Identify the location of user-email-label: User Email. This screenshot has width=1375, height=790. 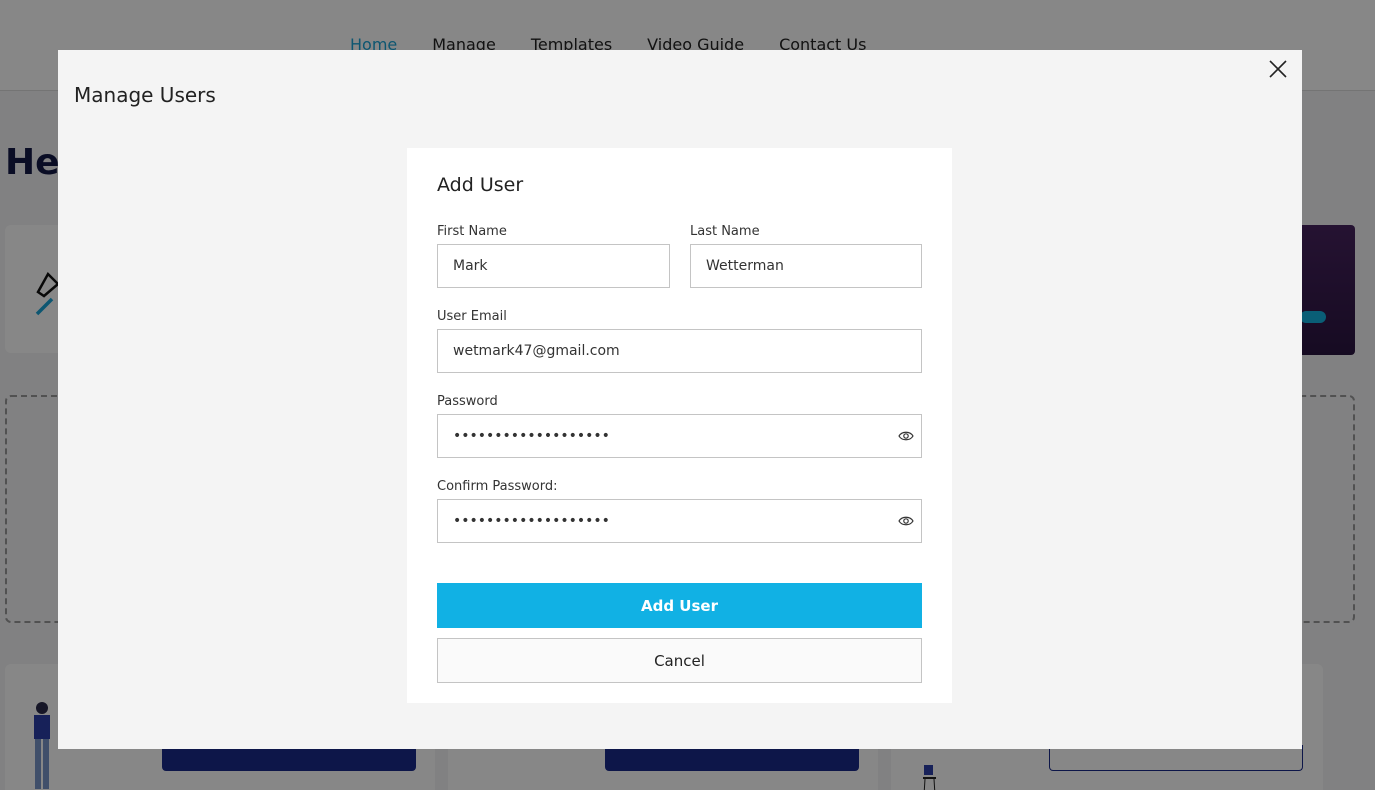
(472, 316).